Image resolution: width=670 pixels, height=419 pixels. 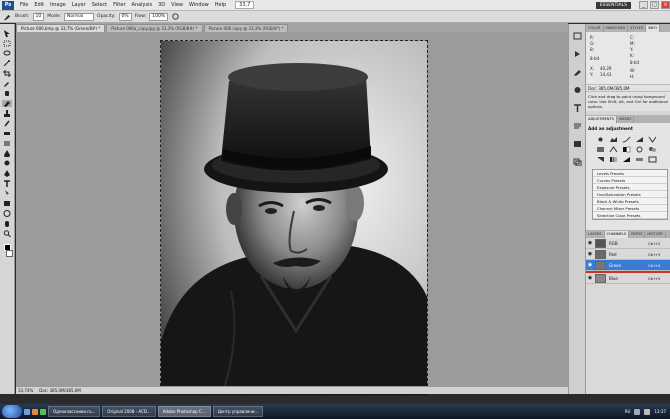 What do you see at coordinates (647, 411) in the screenshot?
I see `volume-icon` at bounding box center [647, 411].